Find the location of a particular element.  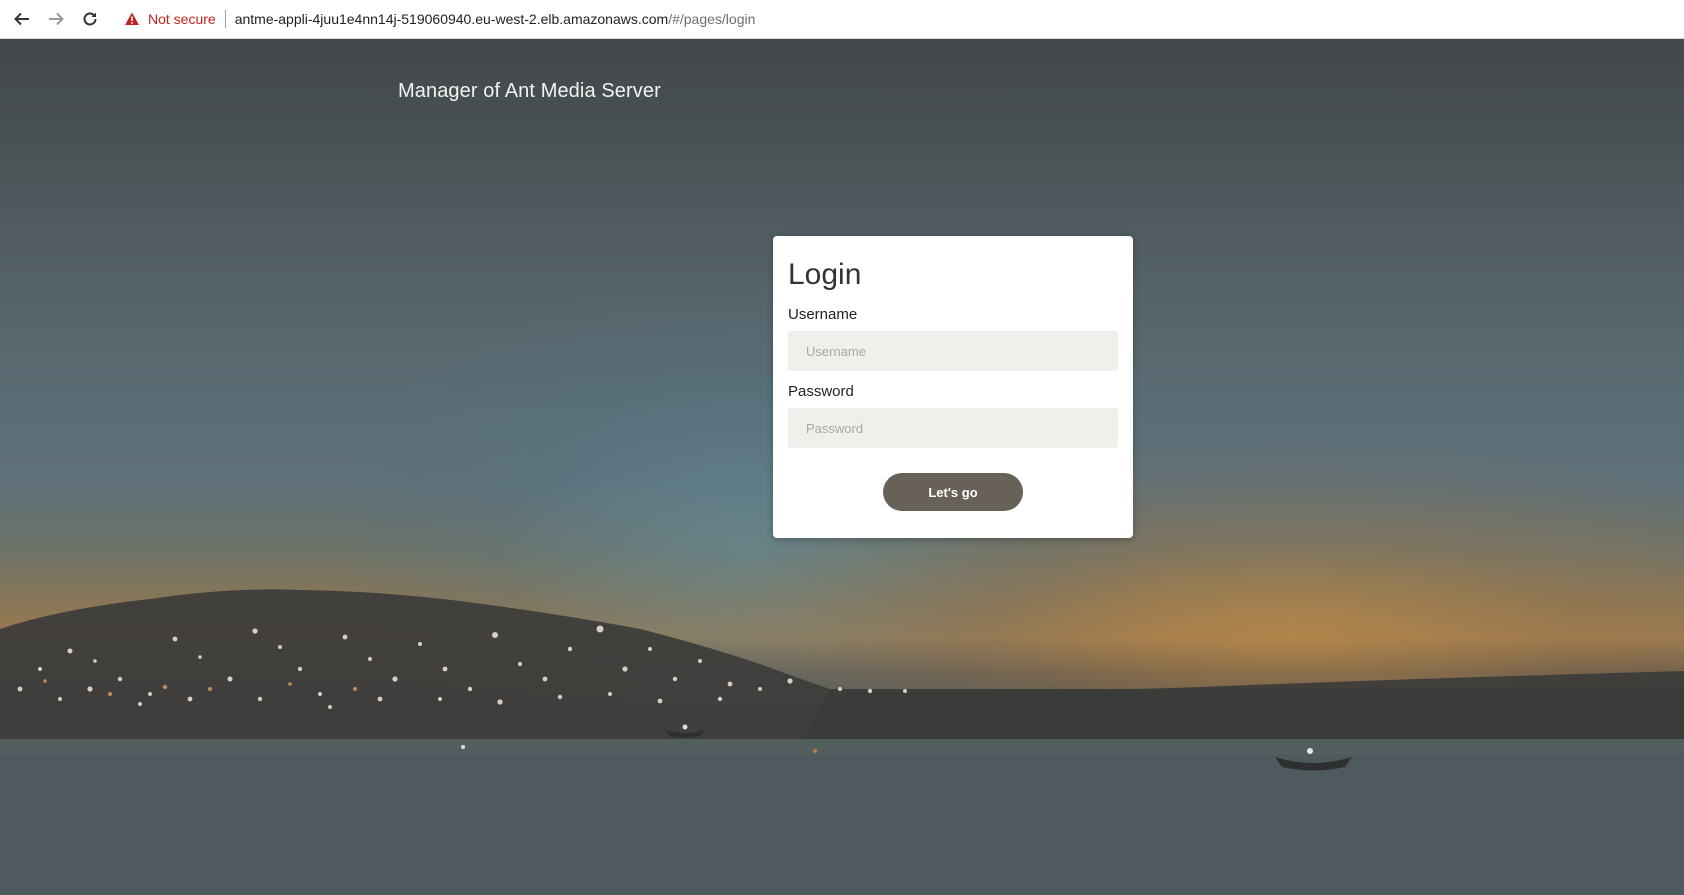

forward-button is located at coordinates (56, 19).